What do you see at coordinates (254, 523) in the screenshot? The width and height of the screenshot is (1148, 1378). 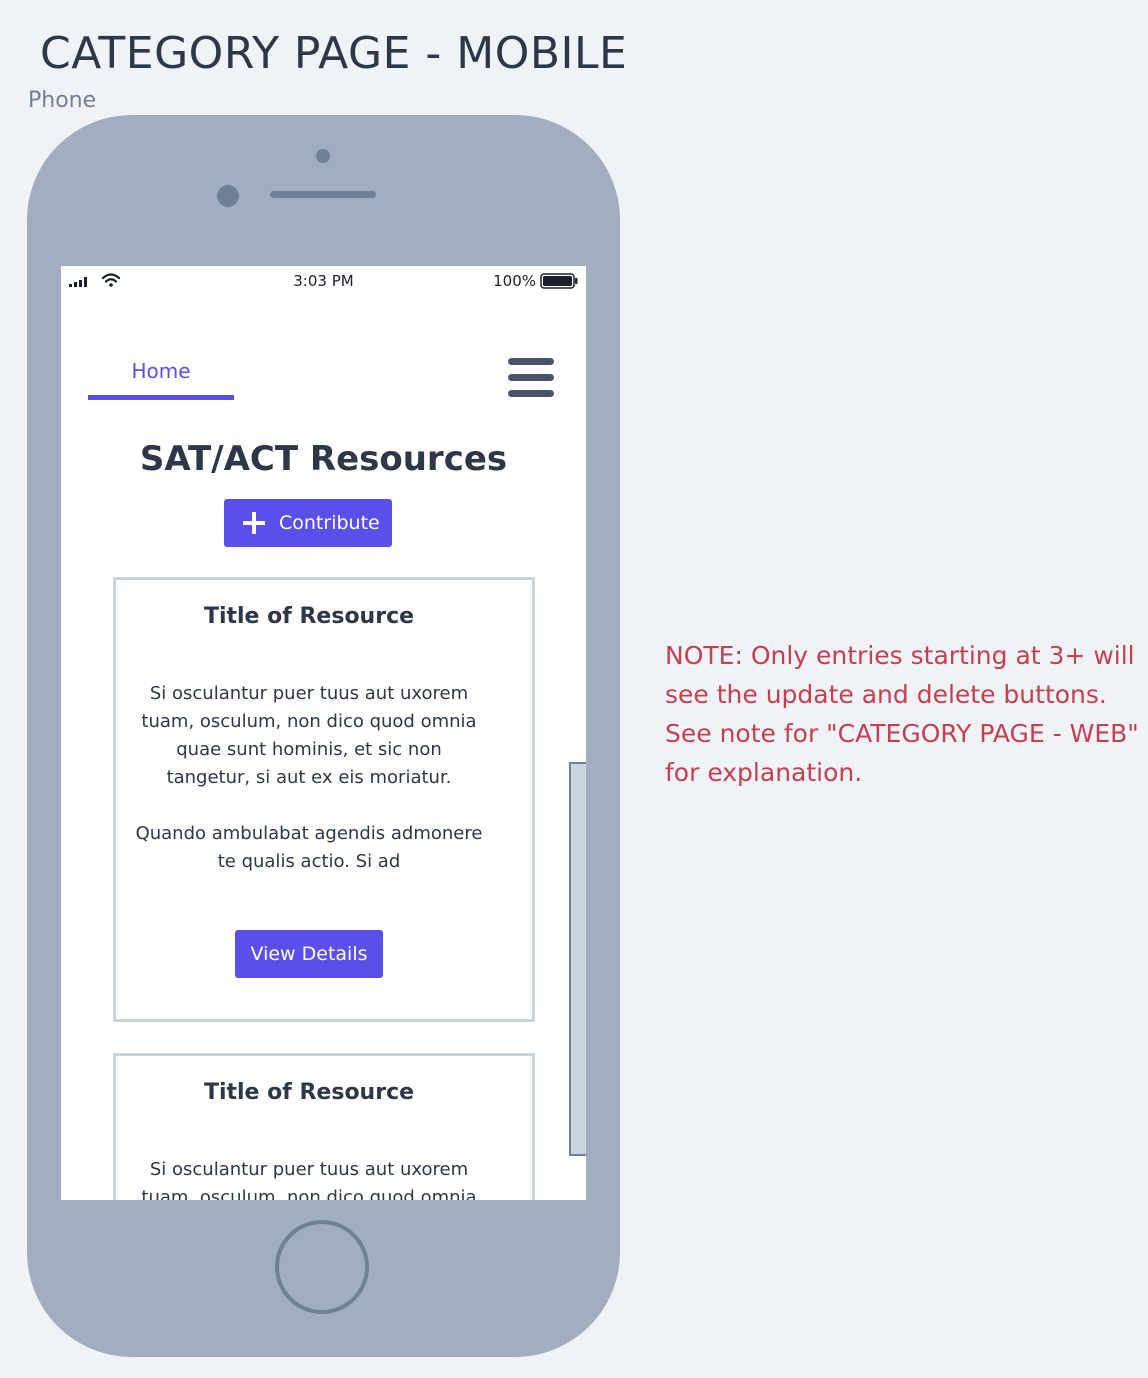 I see `plus-icon` at bounding box center [254, 523].